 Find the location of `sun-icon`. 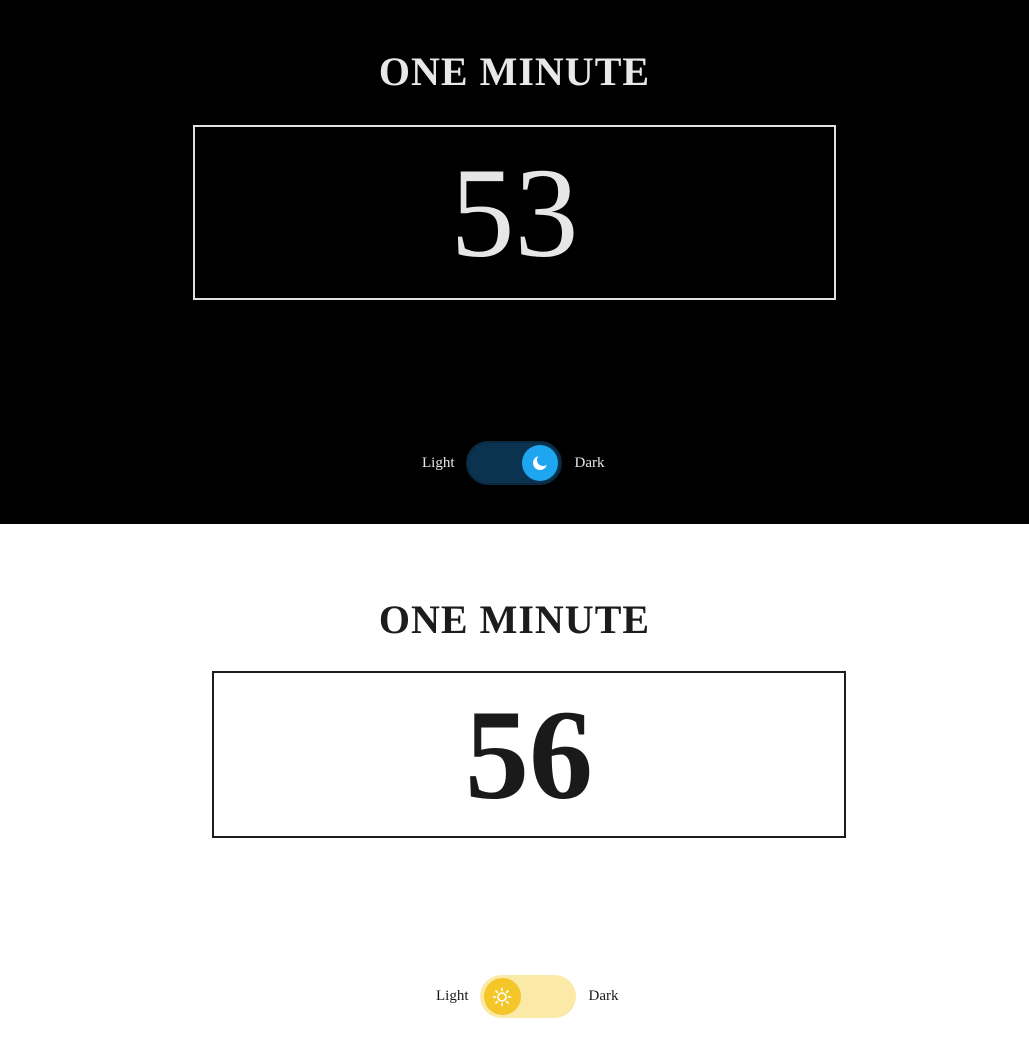

sun-icon is located at coordinates (502, 996).